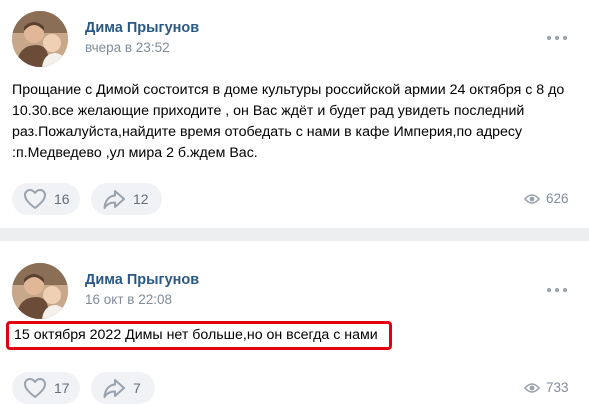  What do you see at coordinates (557, 198) in the screenshot?
I see `views-count: 626` at bounding box center [557, 198].